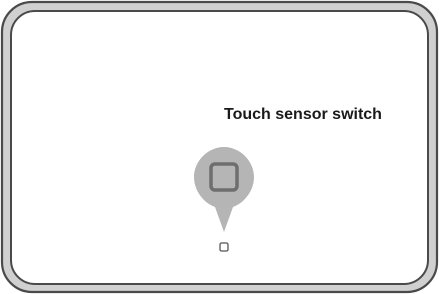  I want to click on small-square-switch-icon, so click(224, 247).